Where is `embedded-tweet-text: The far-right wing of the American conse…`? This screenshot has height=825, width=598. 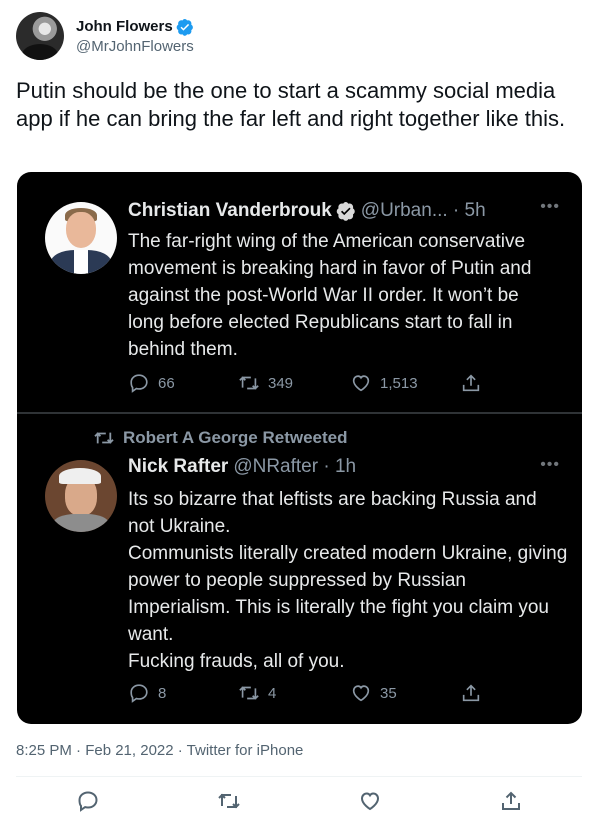
embedded-tweet-text: The far-right wing of the American conse… is located at coordinates (330, 295).